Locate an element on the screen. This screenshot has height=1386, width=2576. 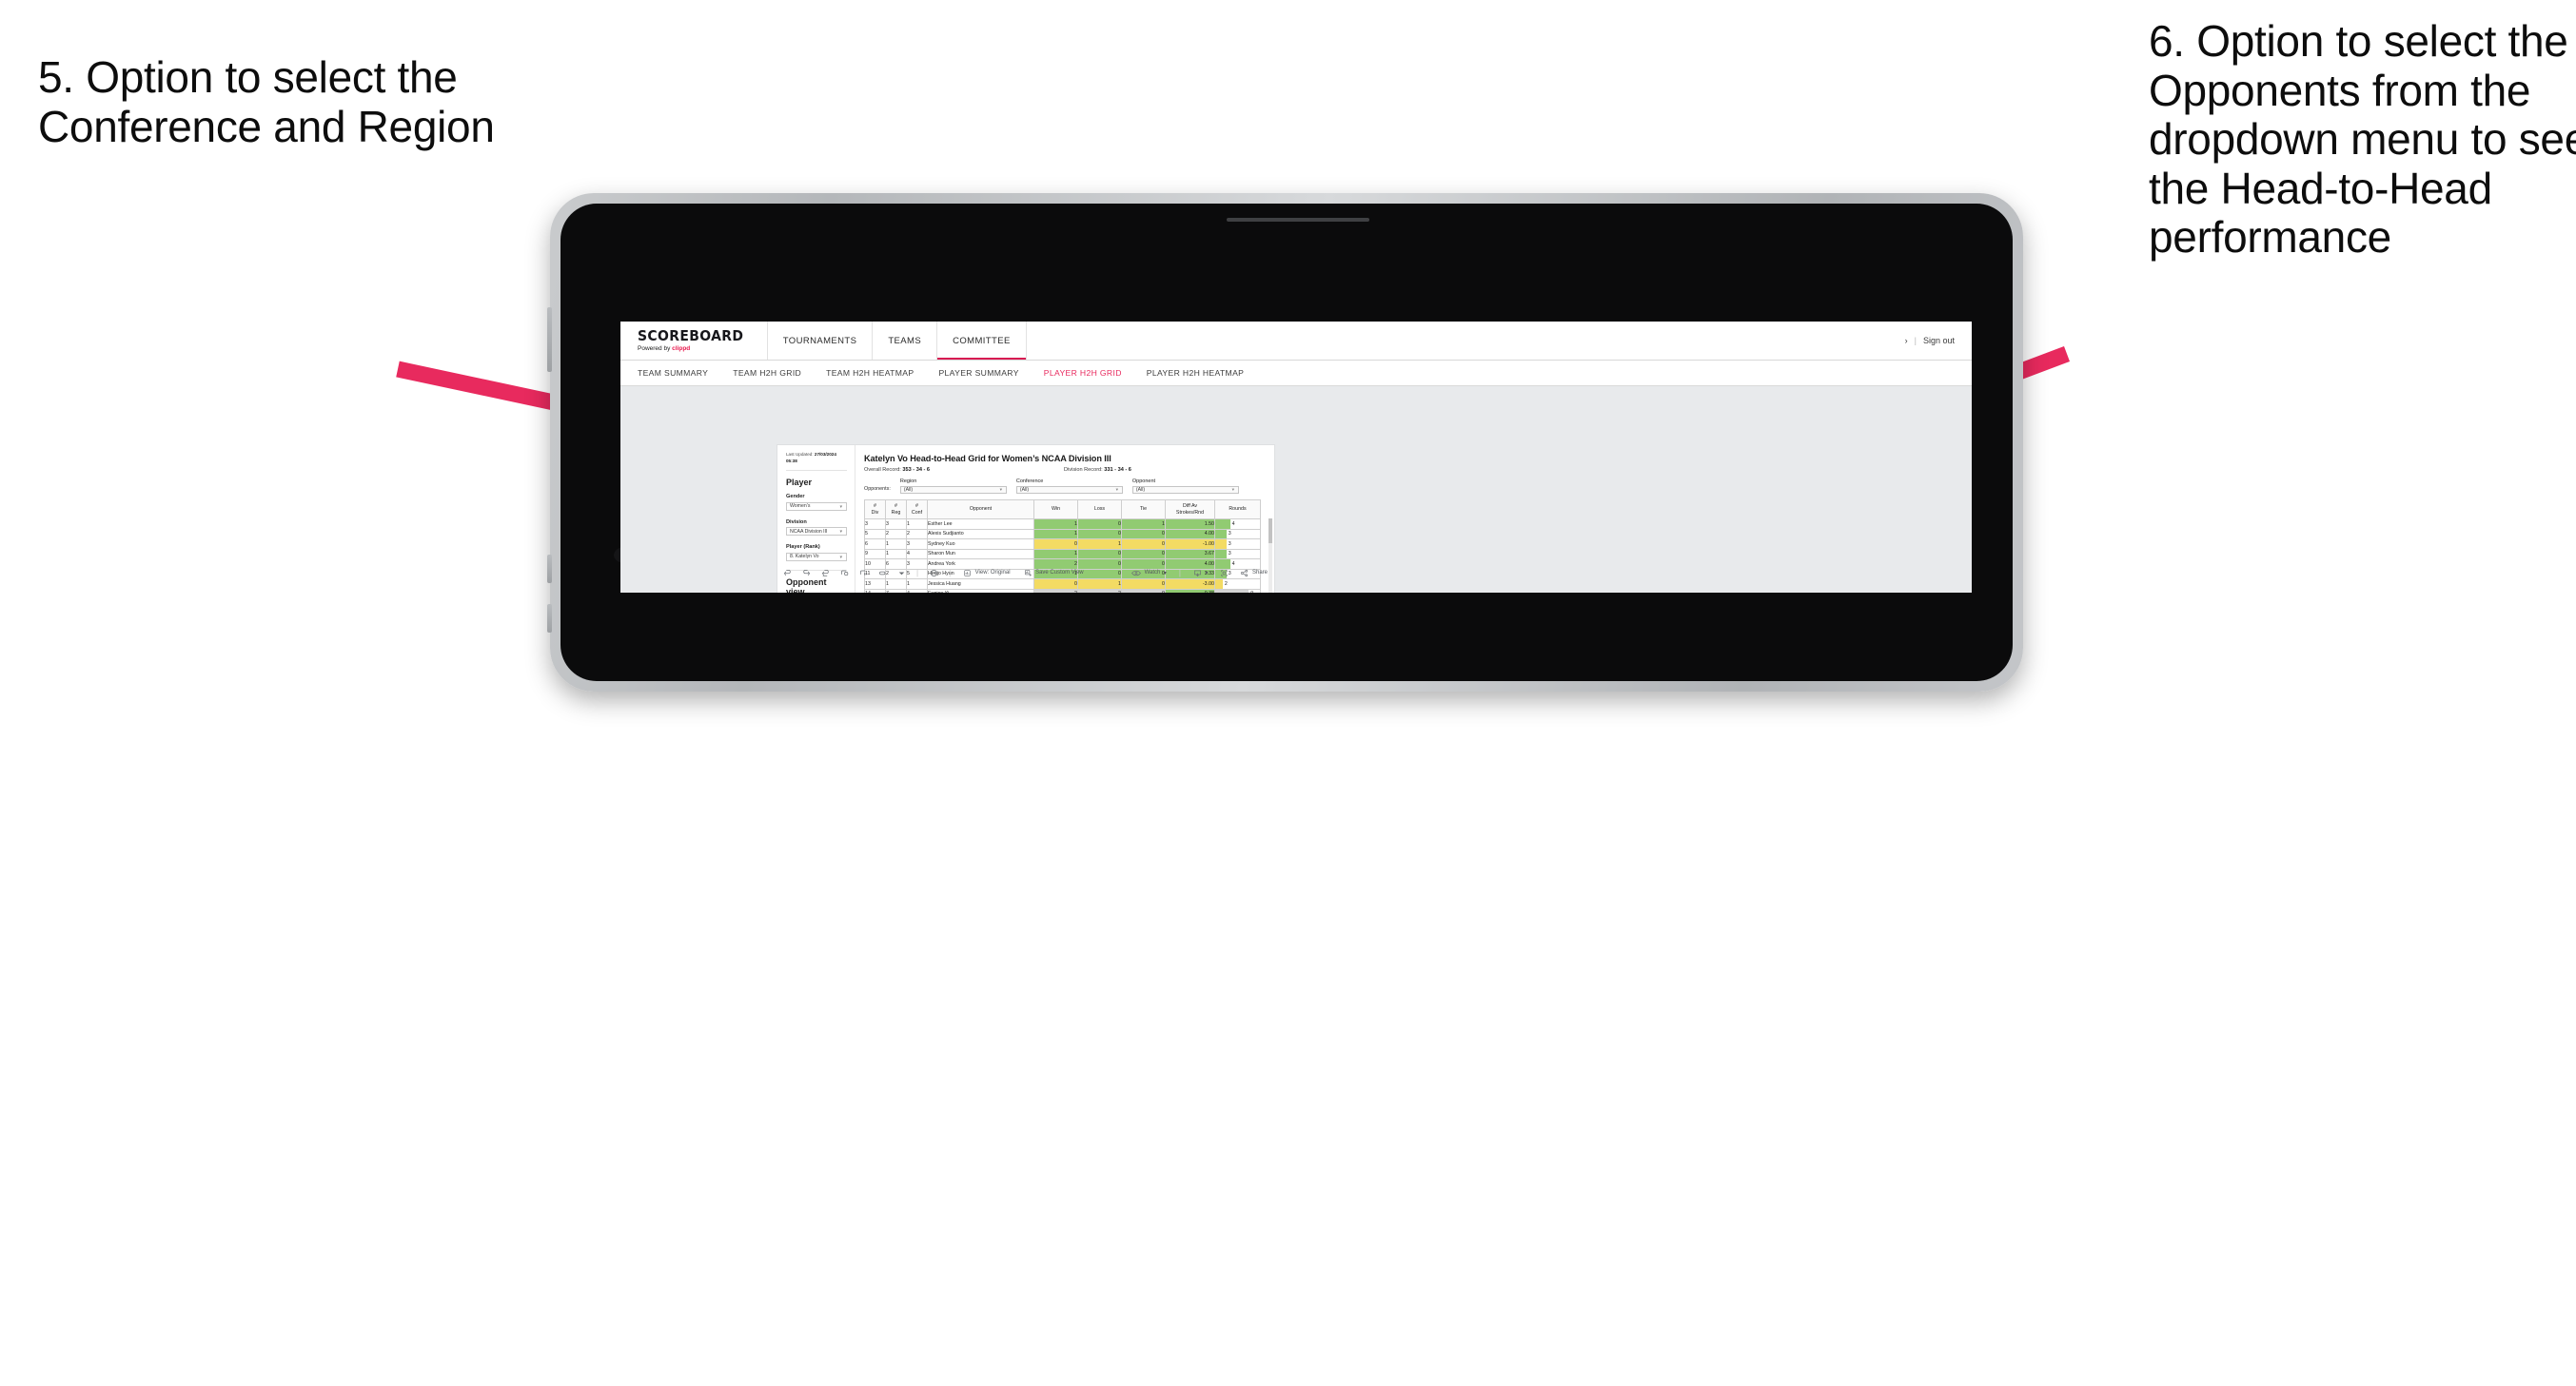
chevron-down-icon is located at coordinates (901, 573).